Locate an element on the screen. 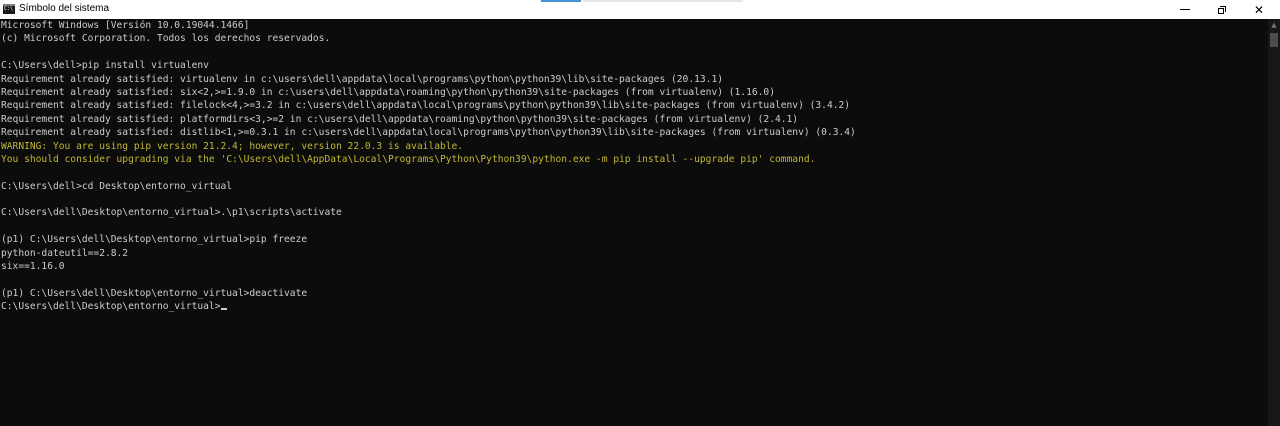 The width and height of the screenshot is (1280, 426). title-bar-accent-secondary is located at coordinates (663, 1).